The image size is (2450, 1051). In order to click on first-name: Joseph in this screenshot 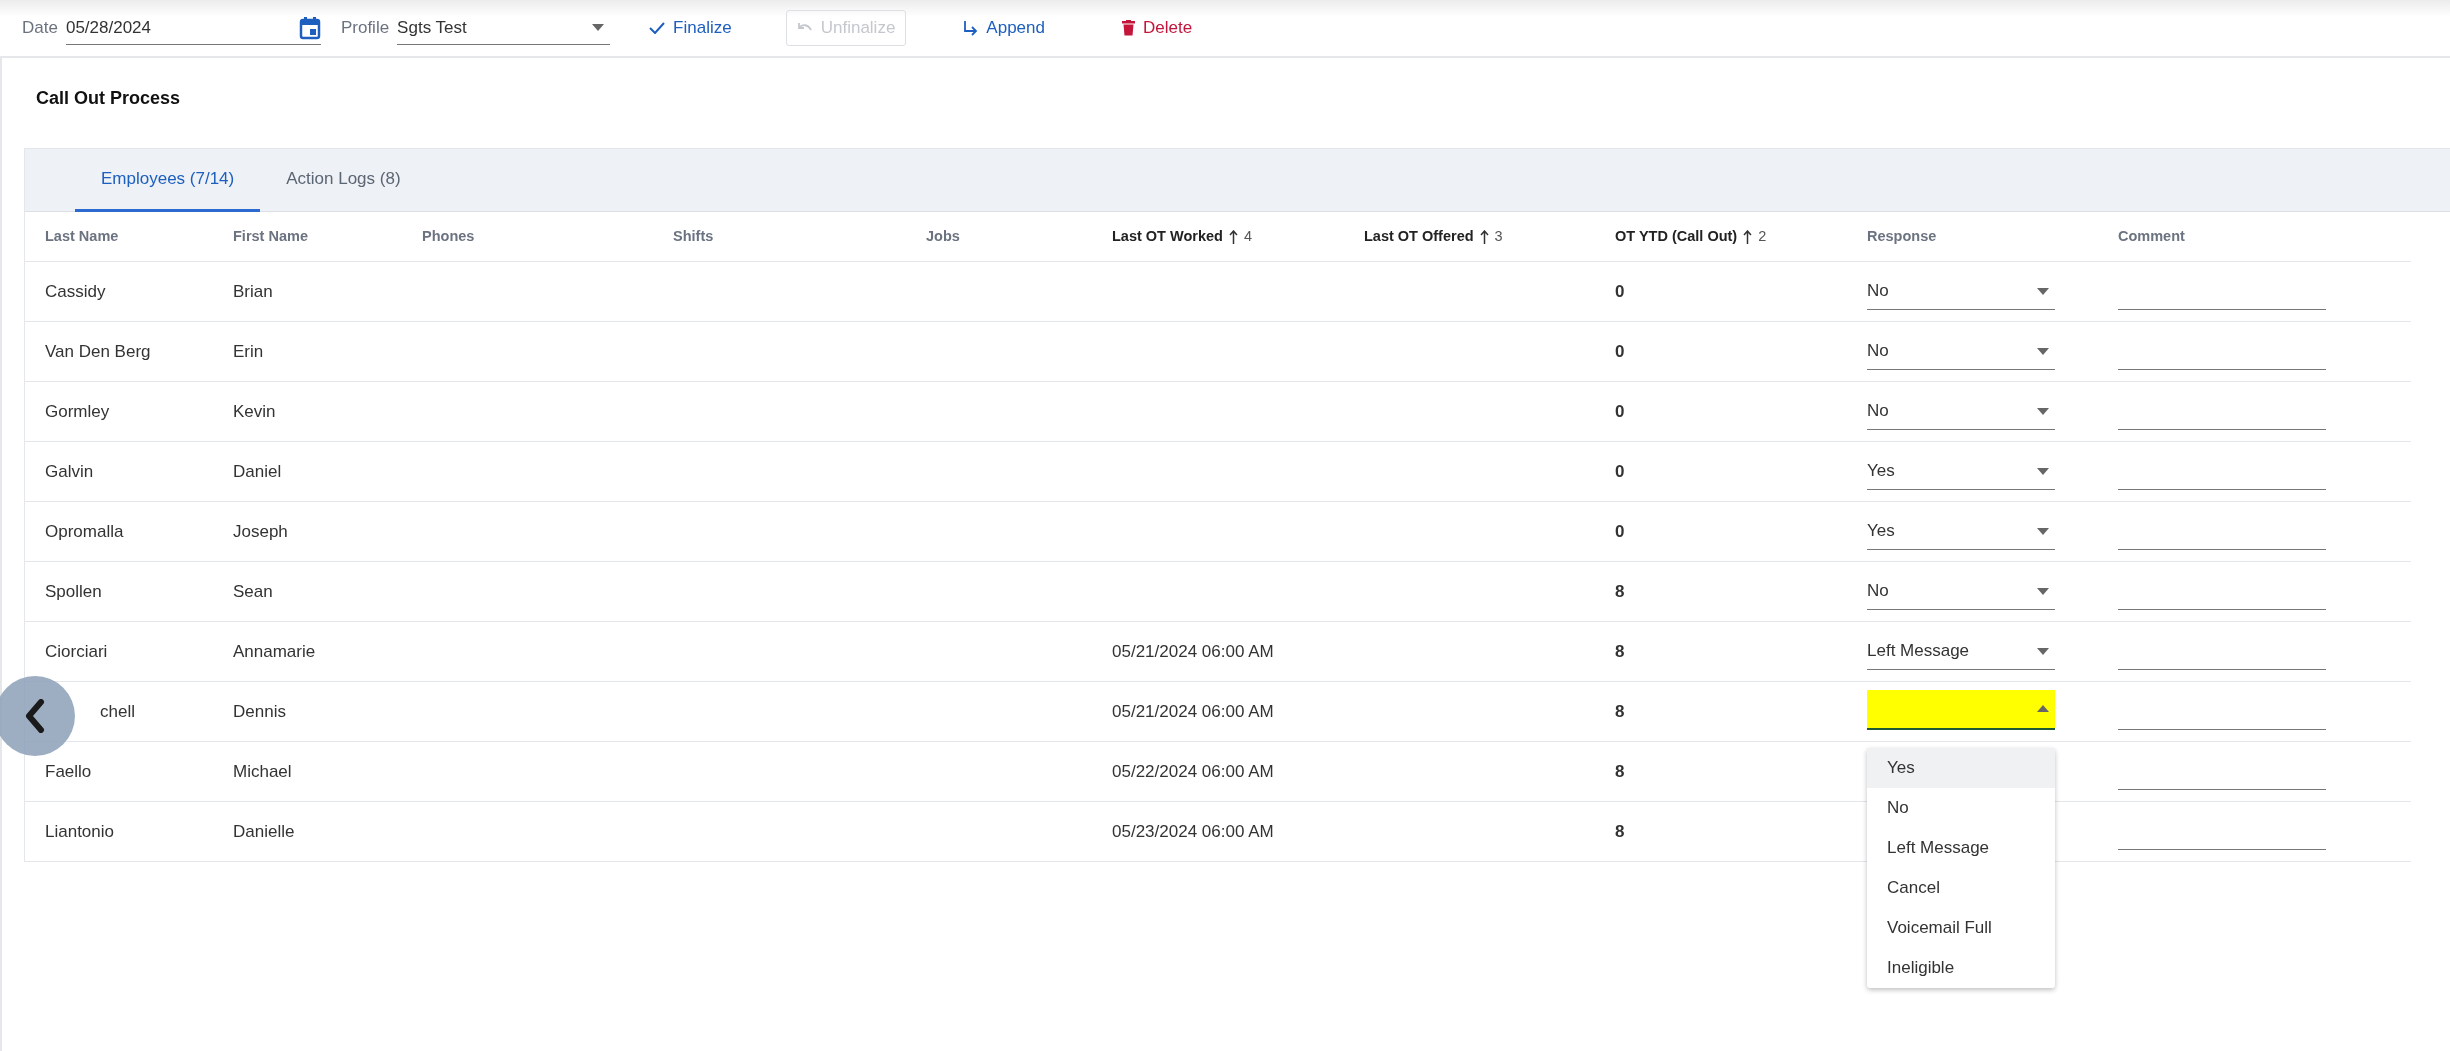, I will do `click(260, 531)`.